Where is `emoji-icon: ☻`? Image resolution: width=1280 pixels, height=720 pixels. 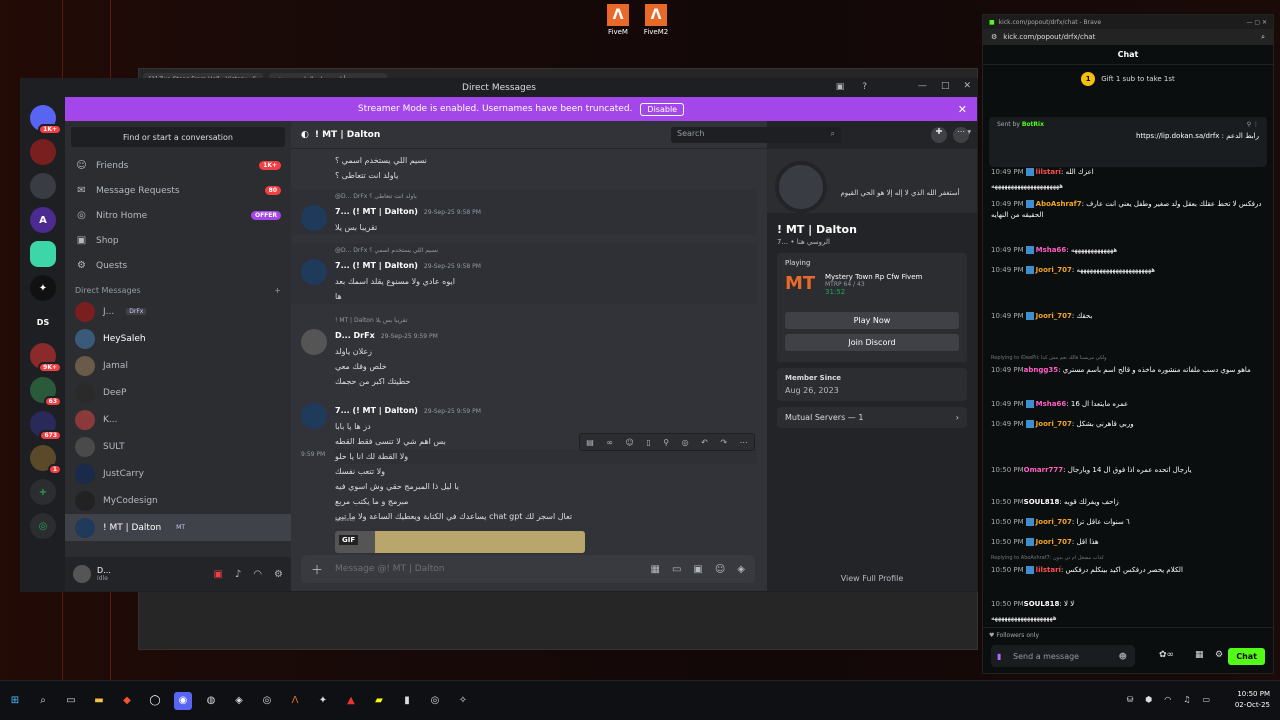 emoji-icon: ☻ is located at coordinates (1123, 656).